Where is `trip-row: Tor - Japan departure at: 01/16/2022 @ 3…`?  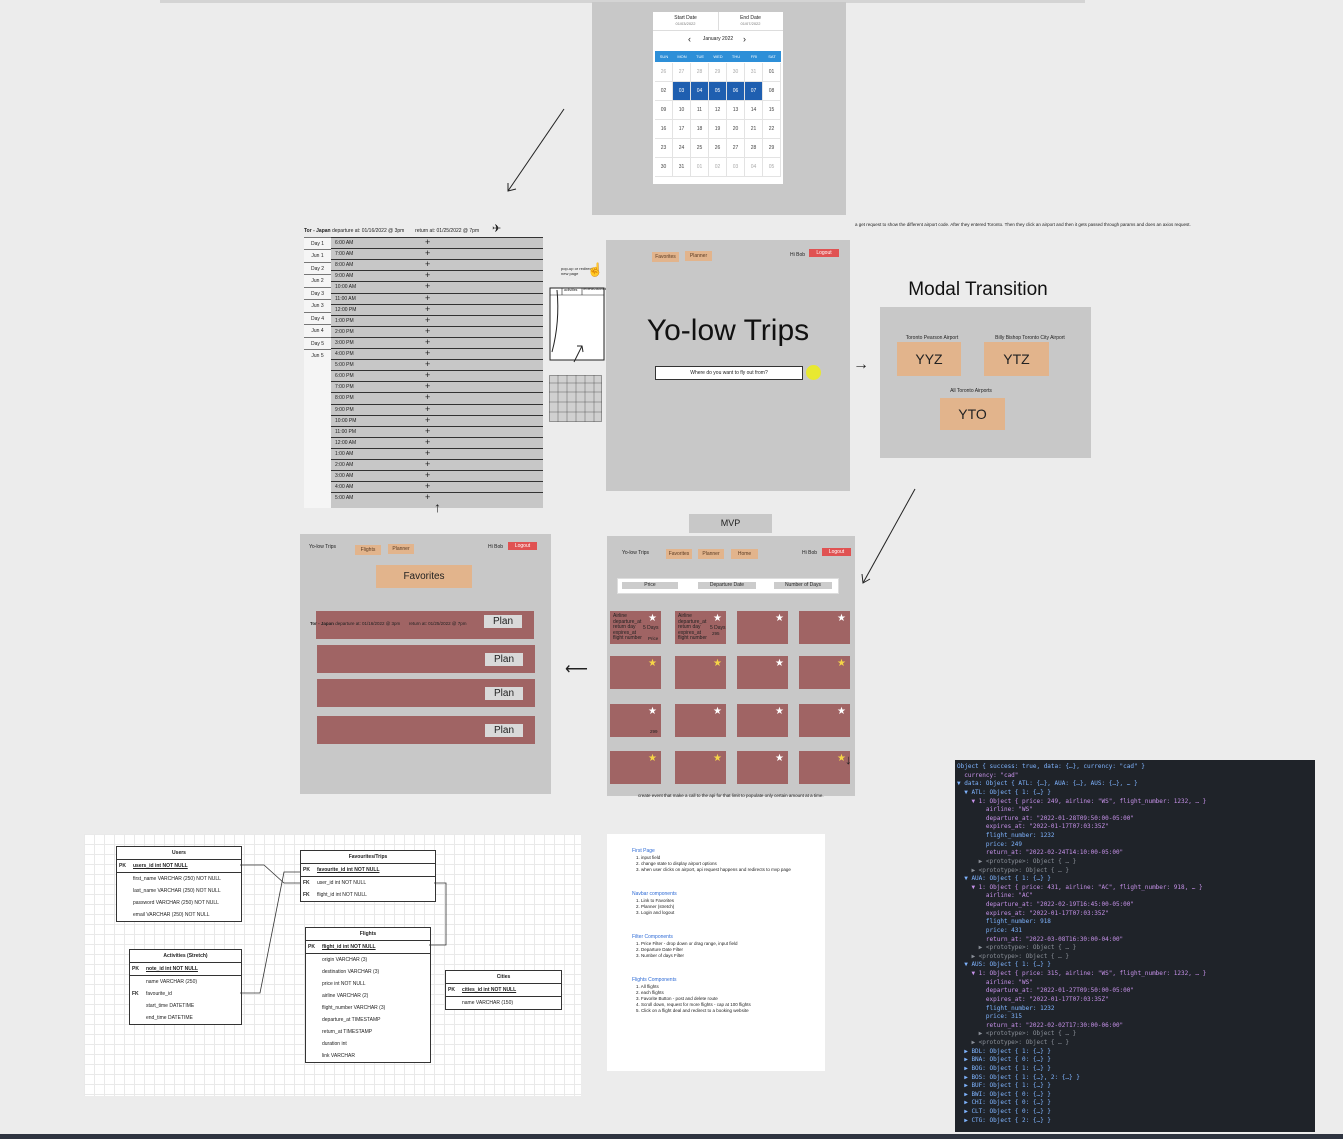
trip-row: Tor - Japan departure at: 01/16/2022 @ 3… is located at coordinates (422, 625).